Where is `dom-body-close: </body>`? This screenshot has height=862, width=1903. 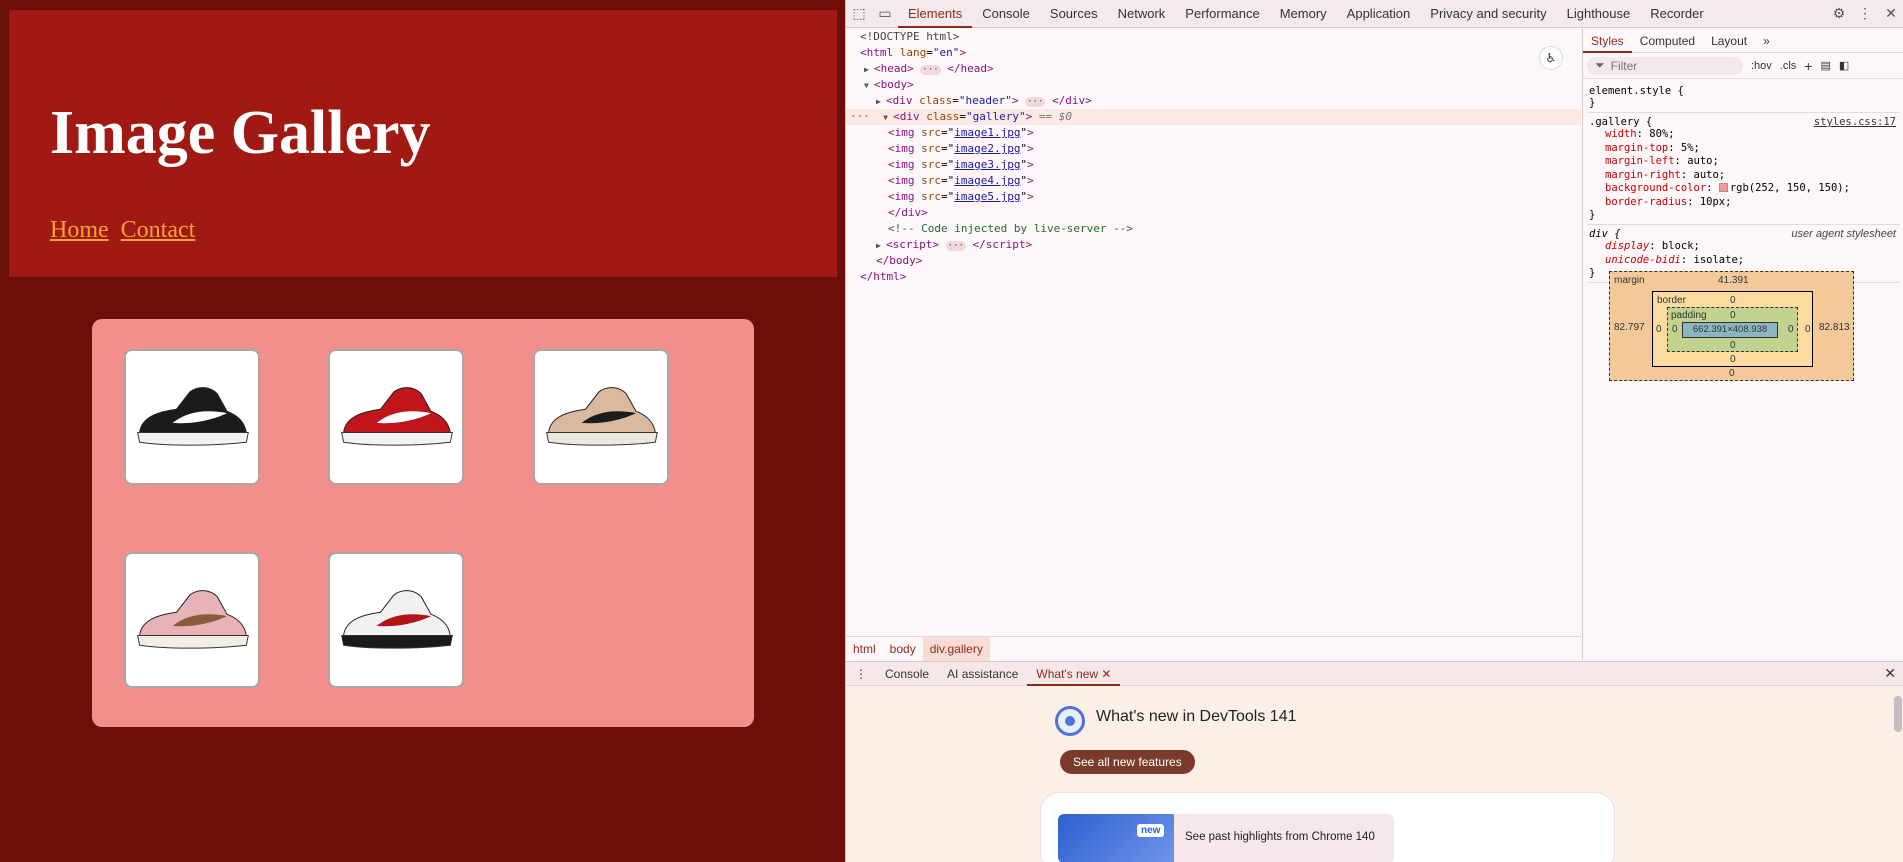 dom-body-close: </body> is located at coordinates (899, 261).